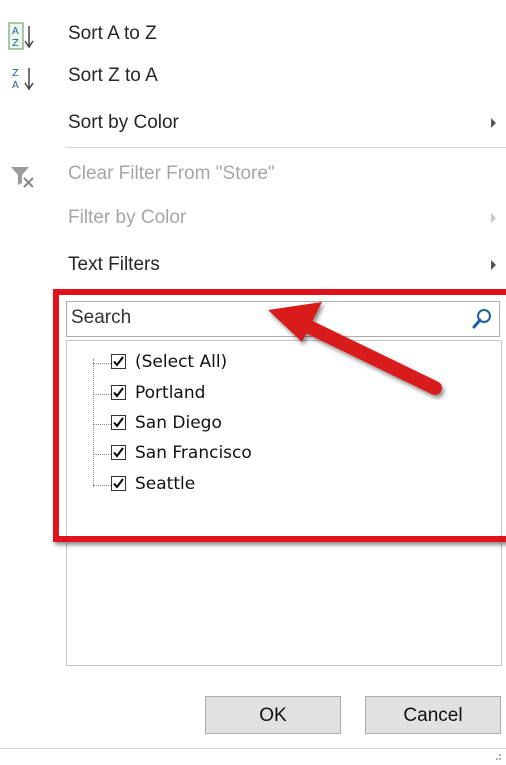  I want to click on sort-by-color-label: Sort by Color, so click(123, 122).